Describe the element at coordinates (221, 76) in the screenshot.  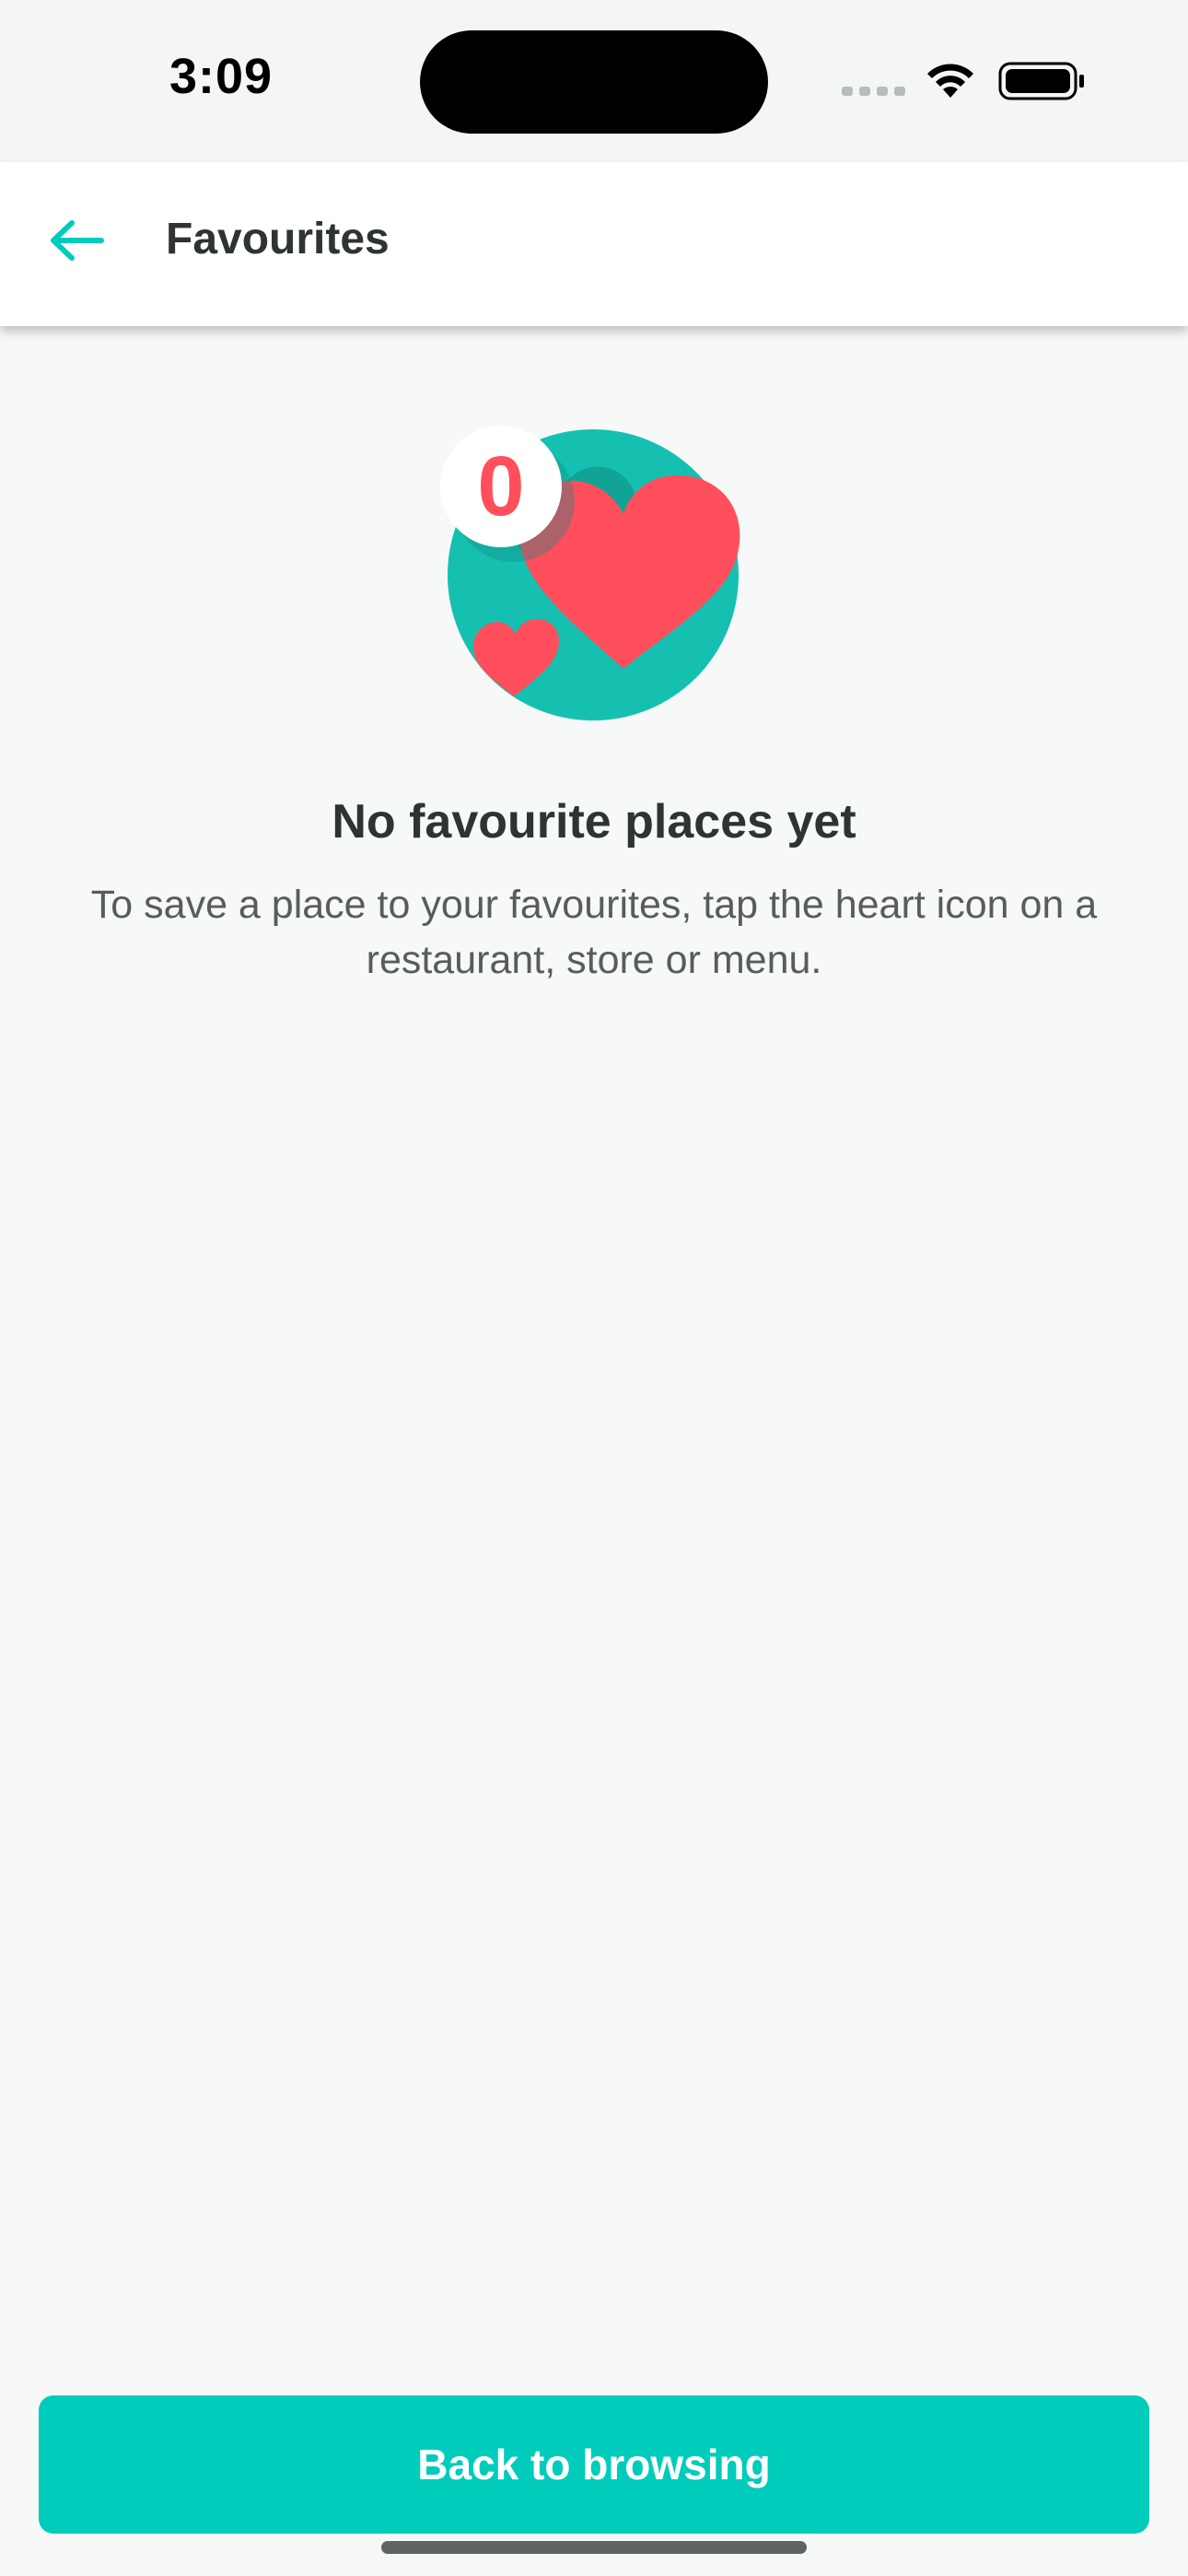
I see `status-time: 3:09` at that location.